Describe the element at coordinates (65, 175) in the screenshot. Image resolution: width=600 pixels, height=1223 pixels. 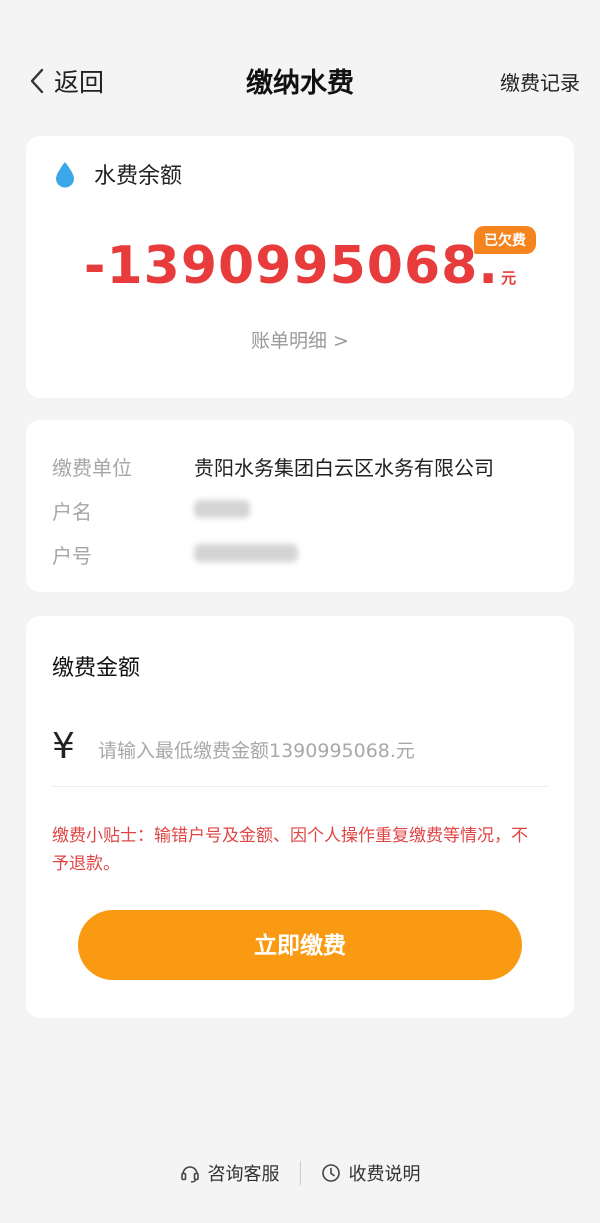
I see `water-drop-icon` at that location.